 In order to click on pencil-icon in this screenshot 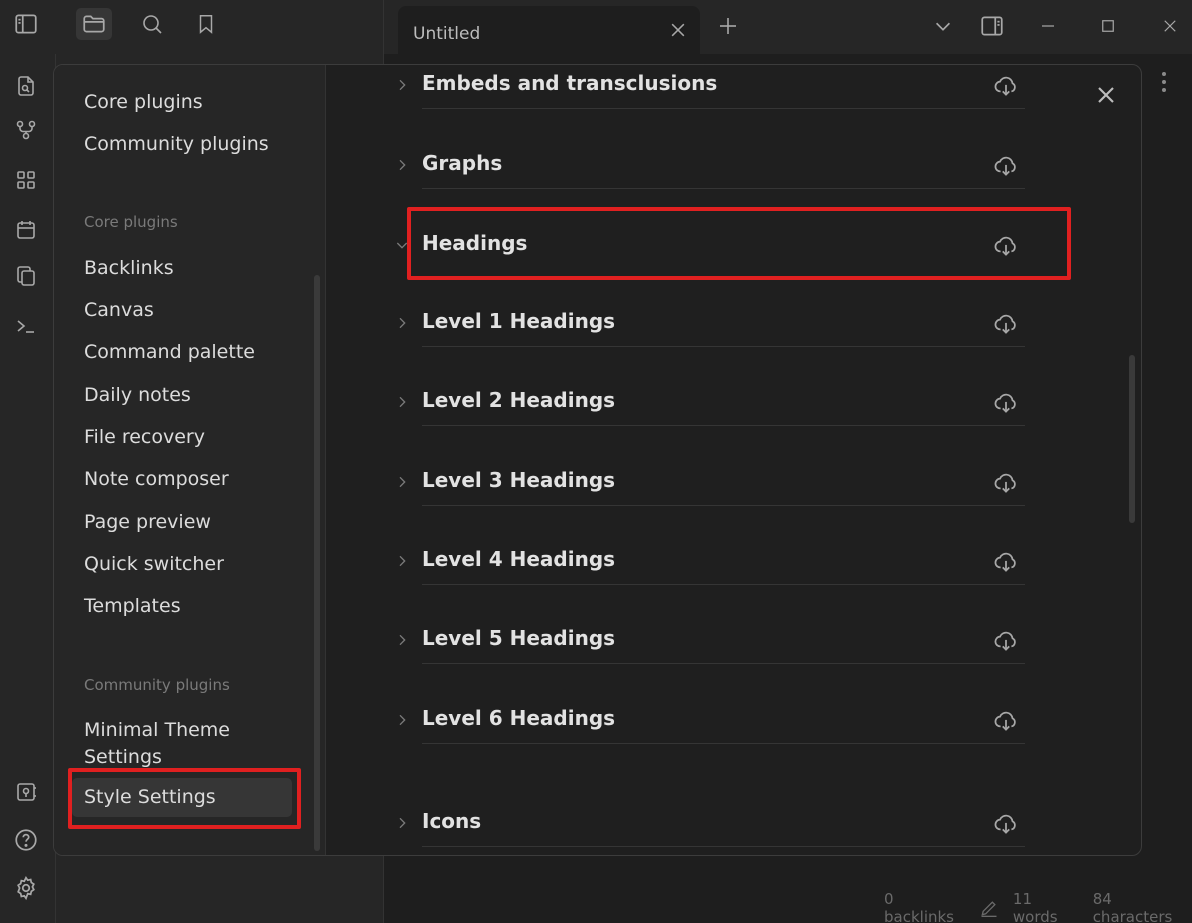, I will do `click(989, 908)`.